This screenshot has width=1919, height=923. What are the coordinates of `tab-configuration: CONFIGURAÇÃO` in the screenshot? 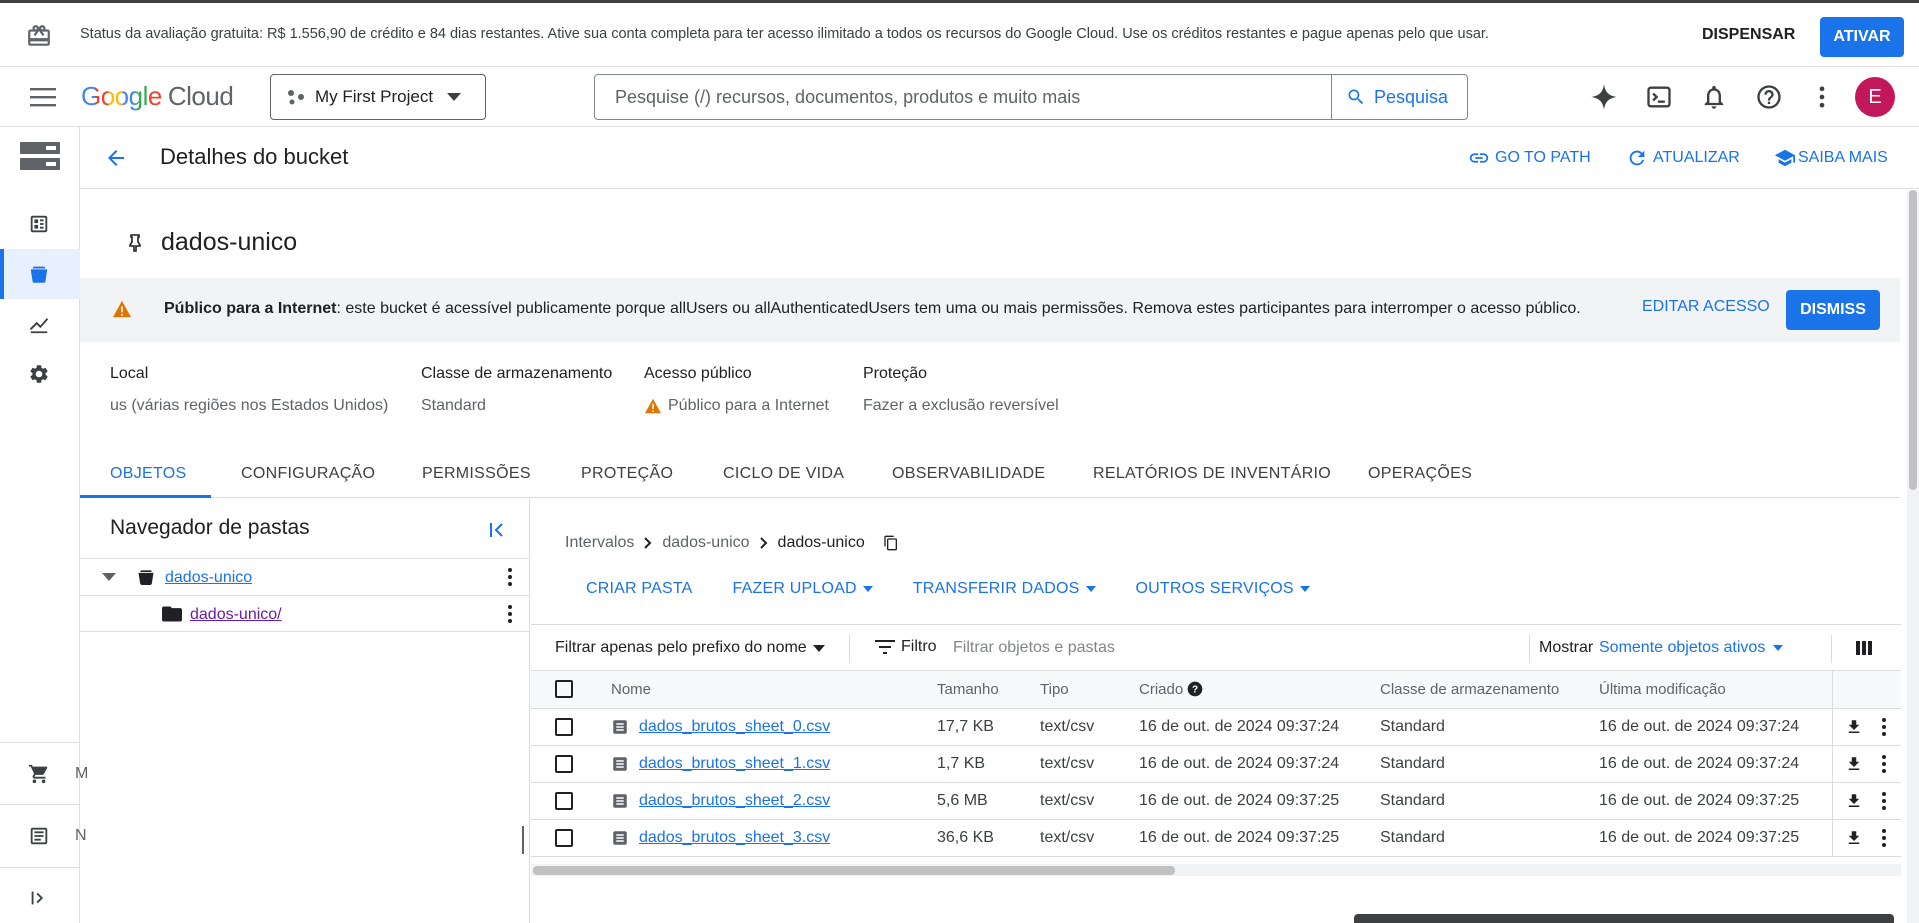 It's located at (308, 474).